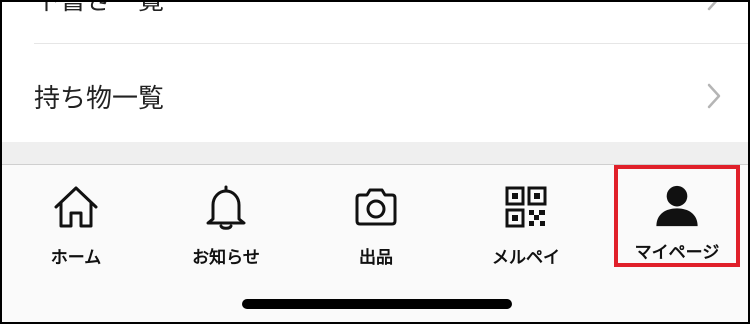 The image size is (750, 324). What do you see at coordinates (677, 206) in the screenshot?
I see `person-icon` at bounding box center [677, 206].